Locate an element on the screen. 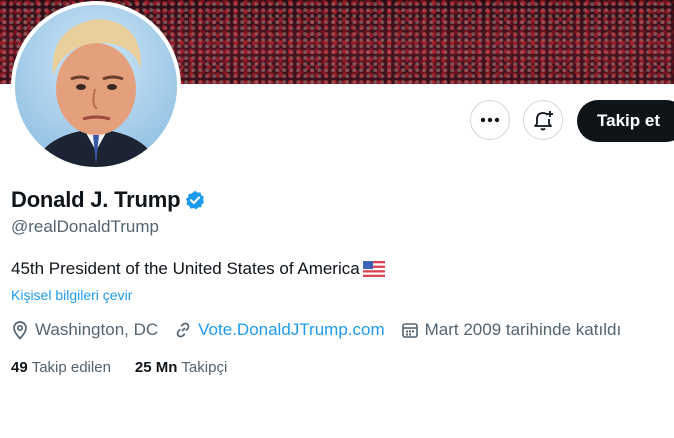  bell-plus-icon is located at coordinates (543, 121).